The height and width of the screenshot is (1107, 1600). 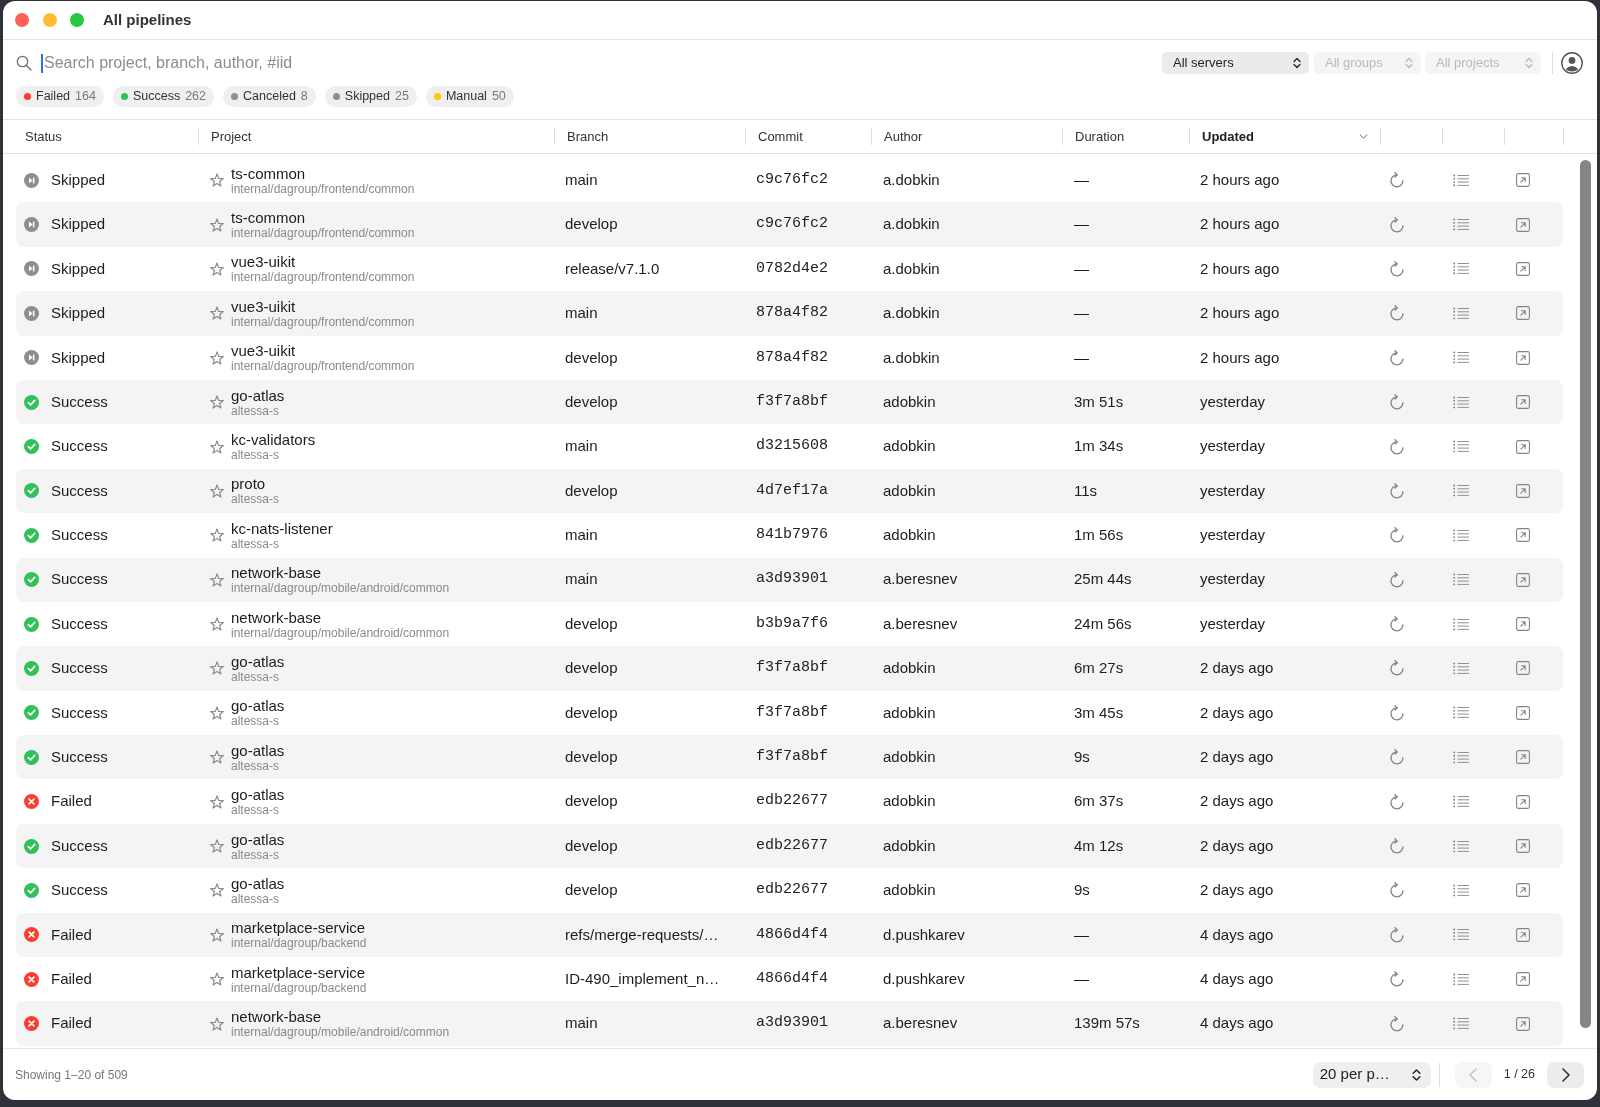 I want to click on user-icon, so click(x=1572, y=63).